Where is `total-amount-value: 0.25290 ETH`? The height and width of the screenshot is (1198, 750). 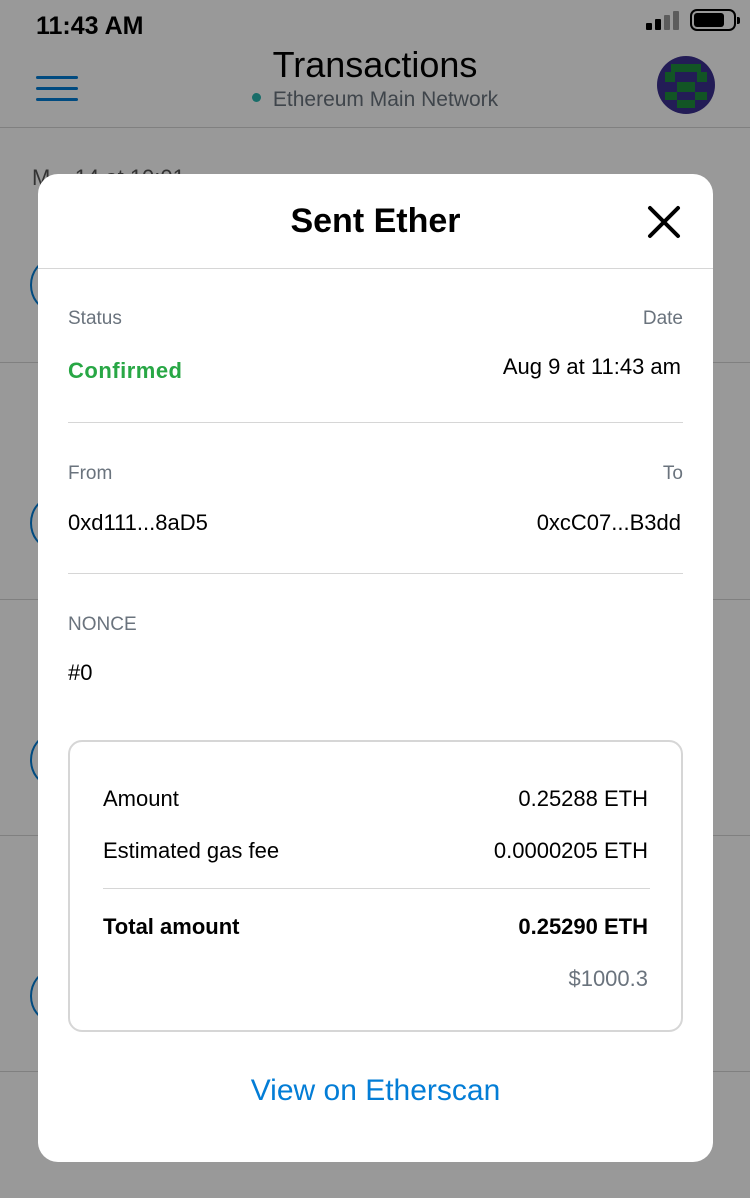 total-amount-value: 0.25290 ETH is located at coordinates (583, 926).